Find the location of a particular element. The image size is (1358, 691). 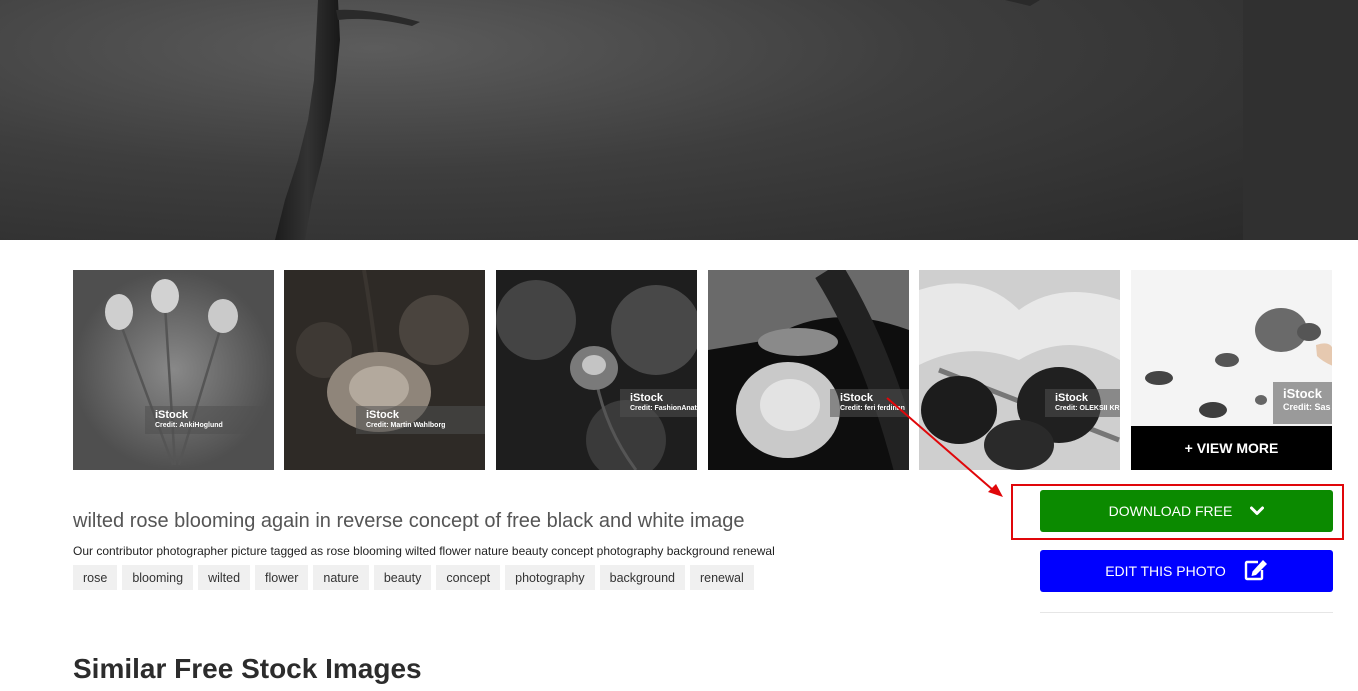

tag-blooming: blooming is located at coordinates (158, 577).